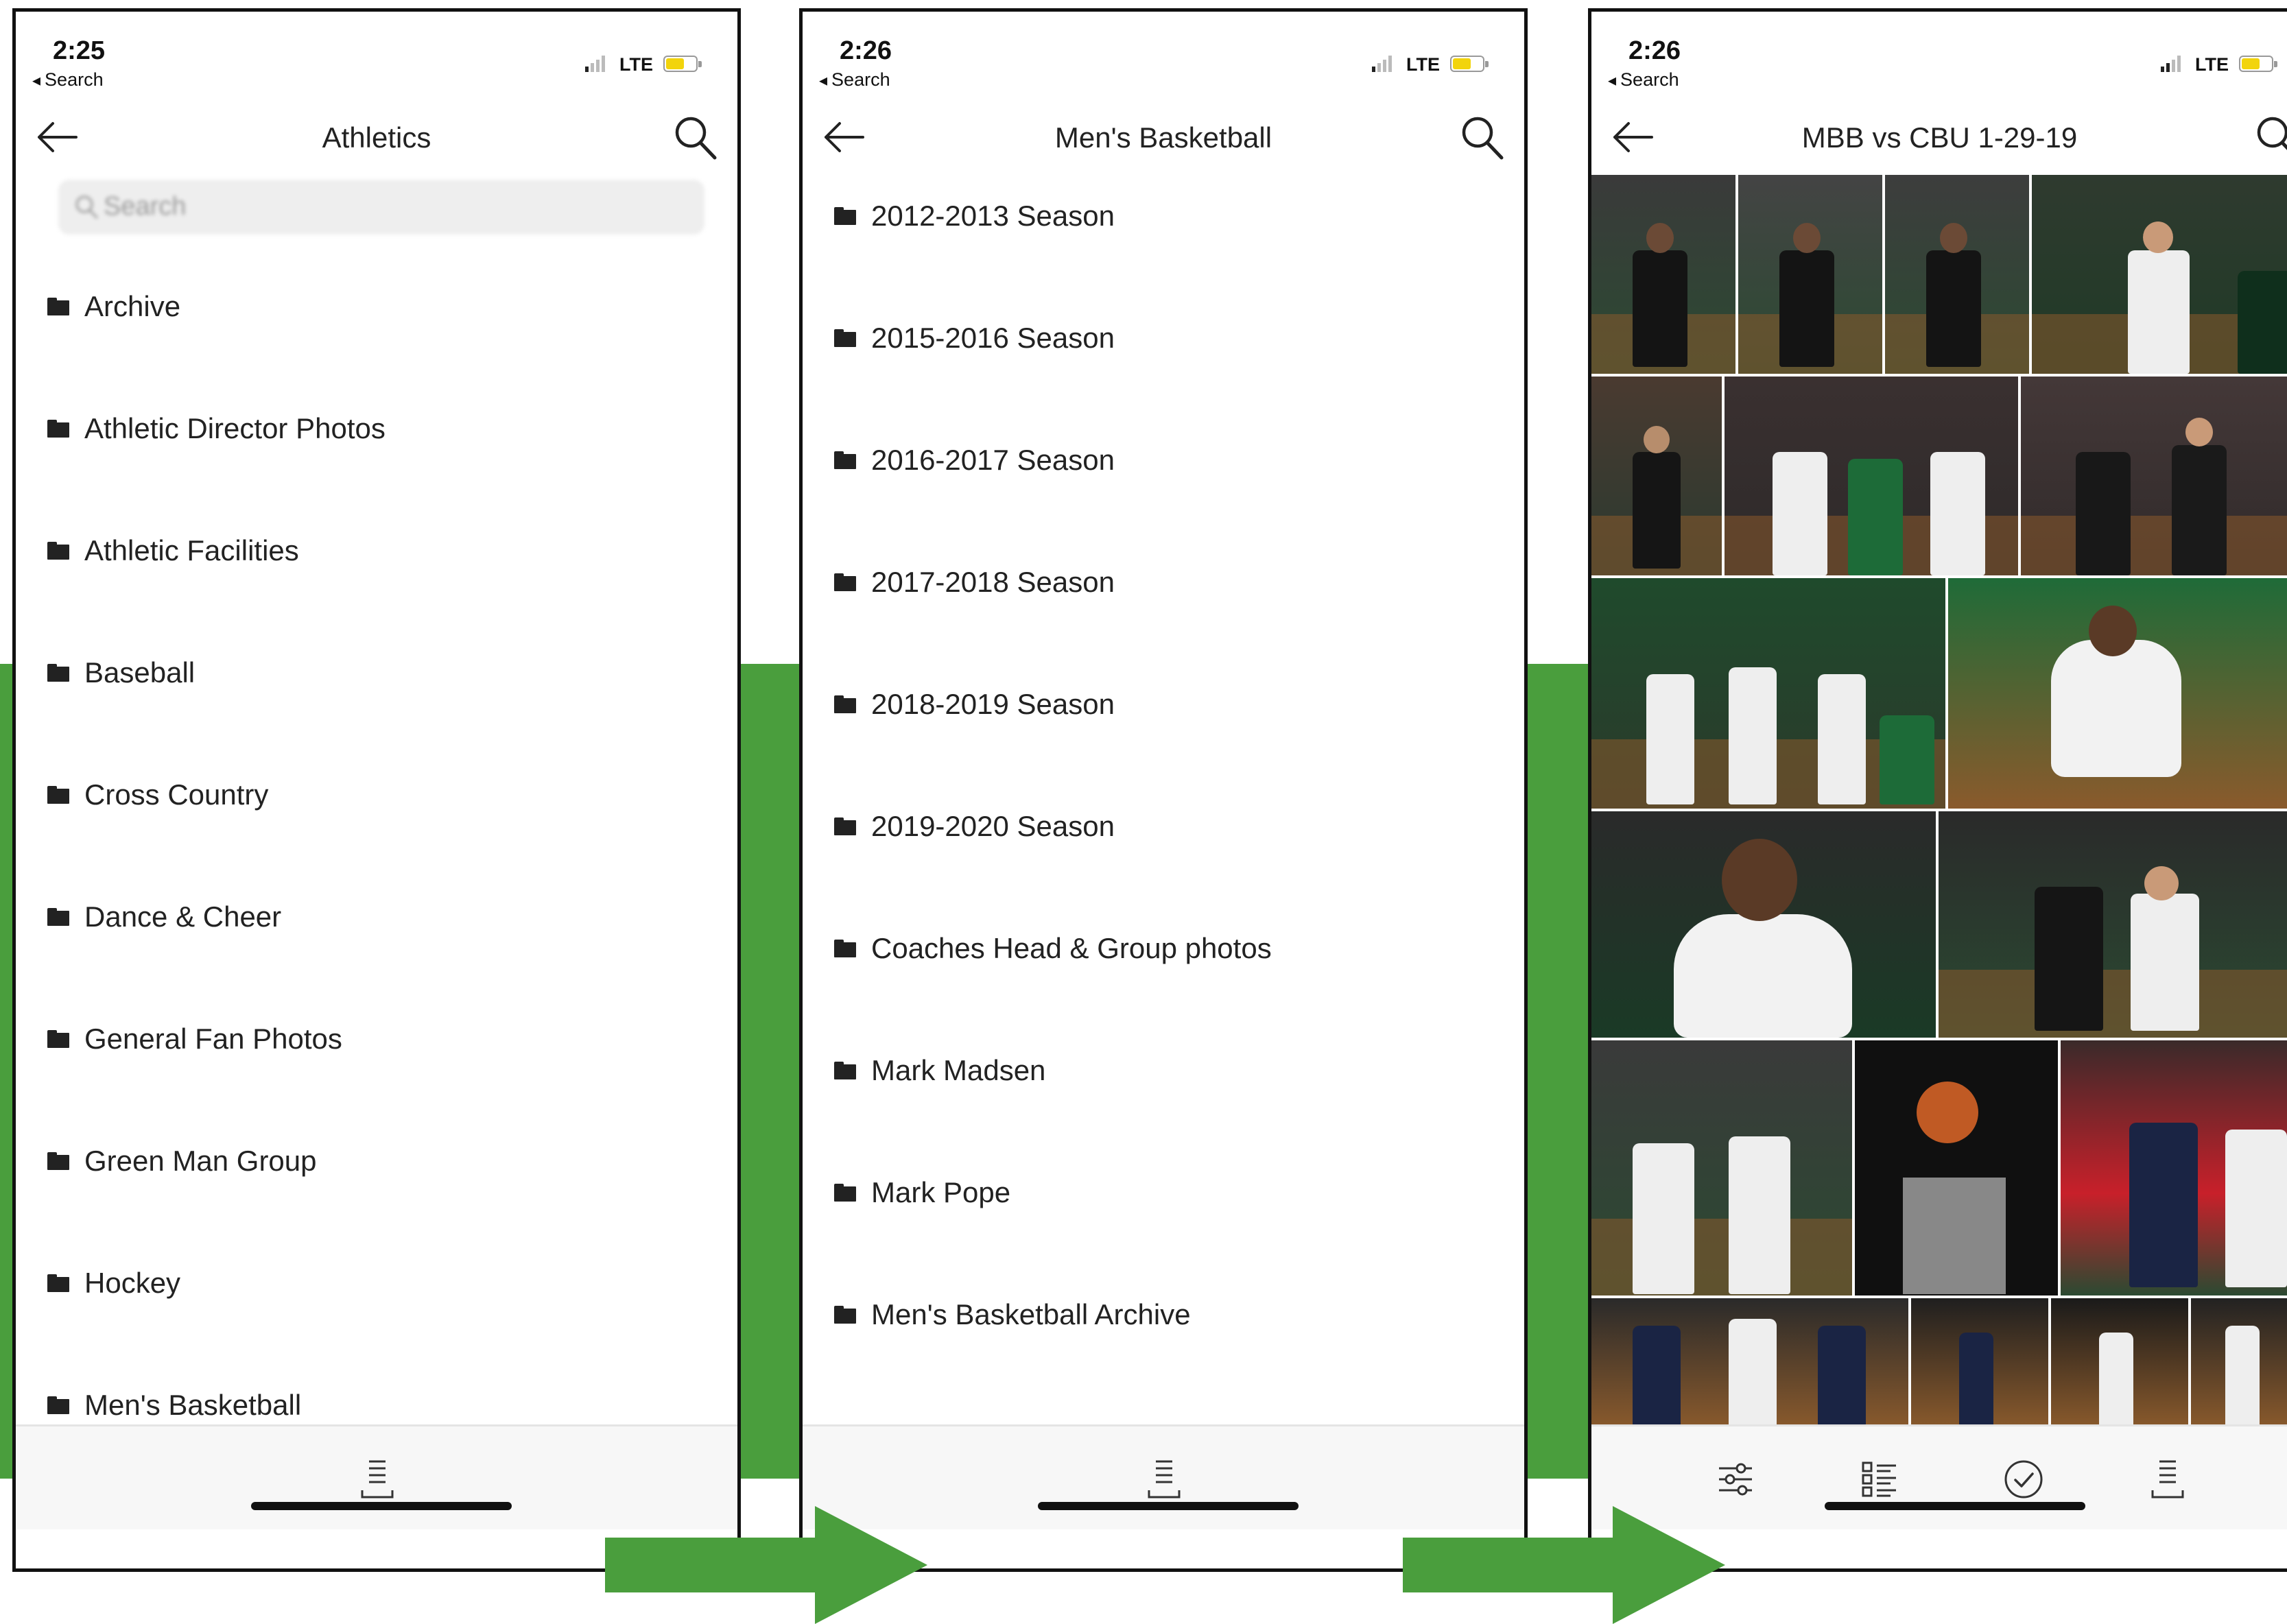 This screenshot has width=2287, height=1624. What do you see at coordinates (217, 428) in the screenshot?
I see `folder-item: Athletic Director Photos` at bounding box center [217, 428].